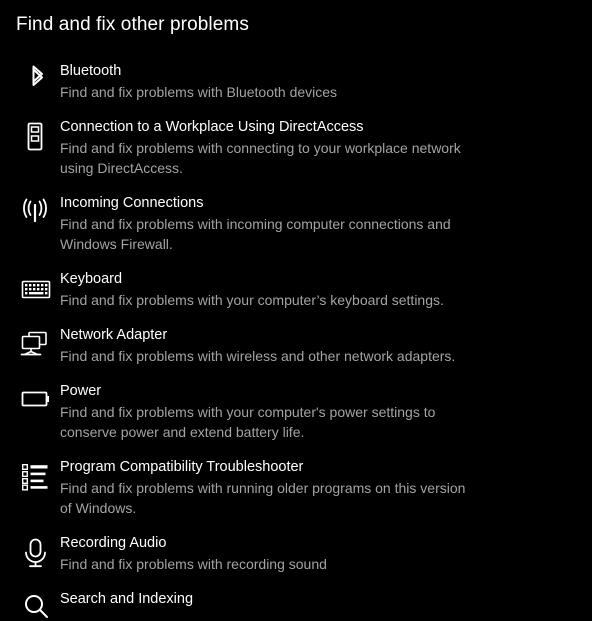 This screenshot has width=592, height=621. I want to click on network-monitors-icon, so click(38, 346).